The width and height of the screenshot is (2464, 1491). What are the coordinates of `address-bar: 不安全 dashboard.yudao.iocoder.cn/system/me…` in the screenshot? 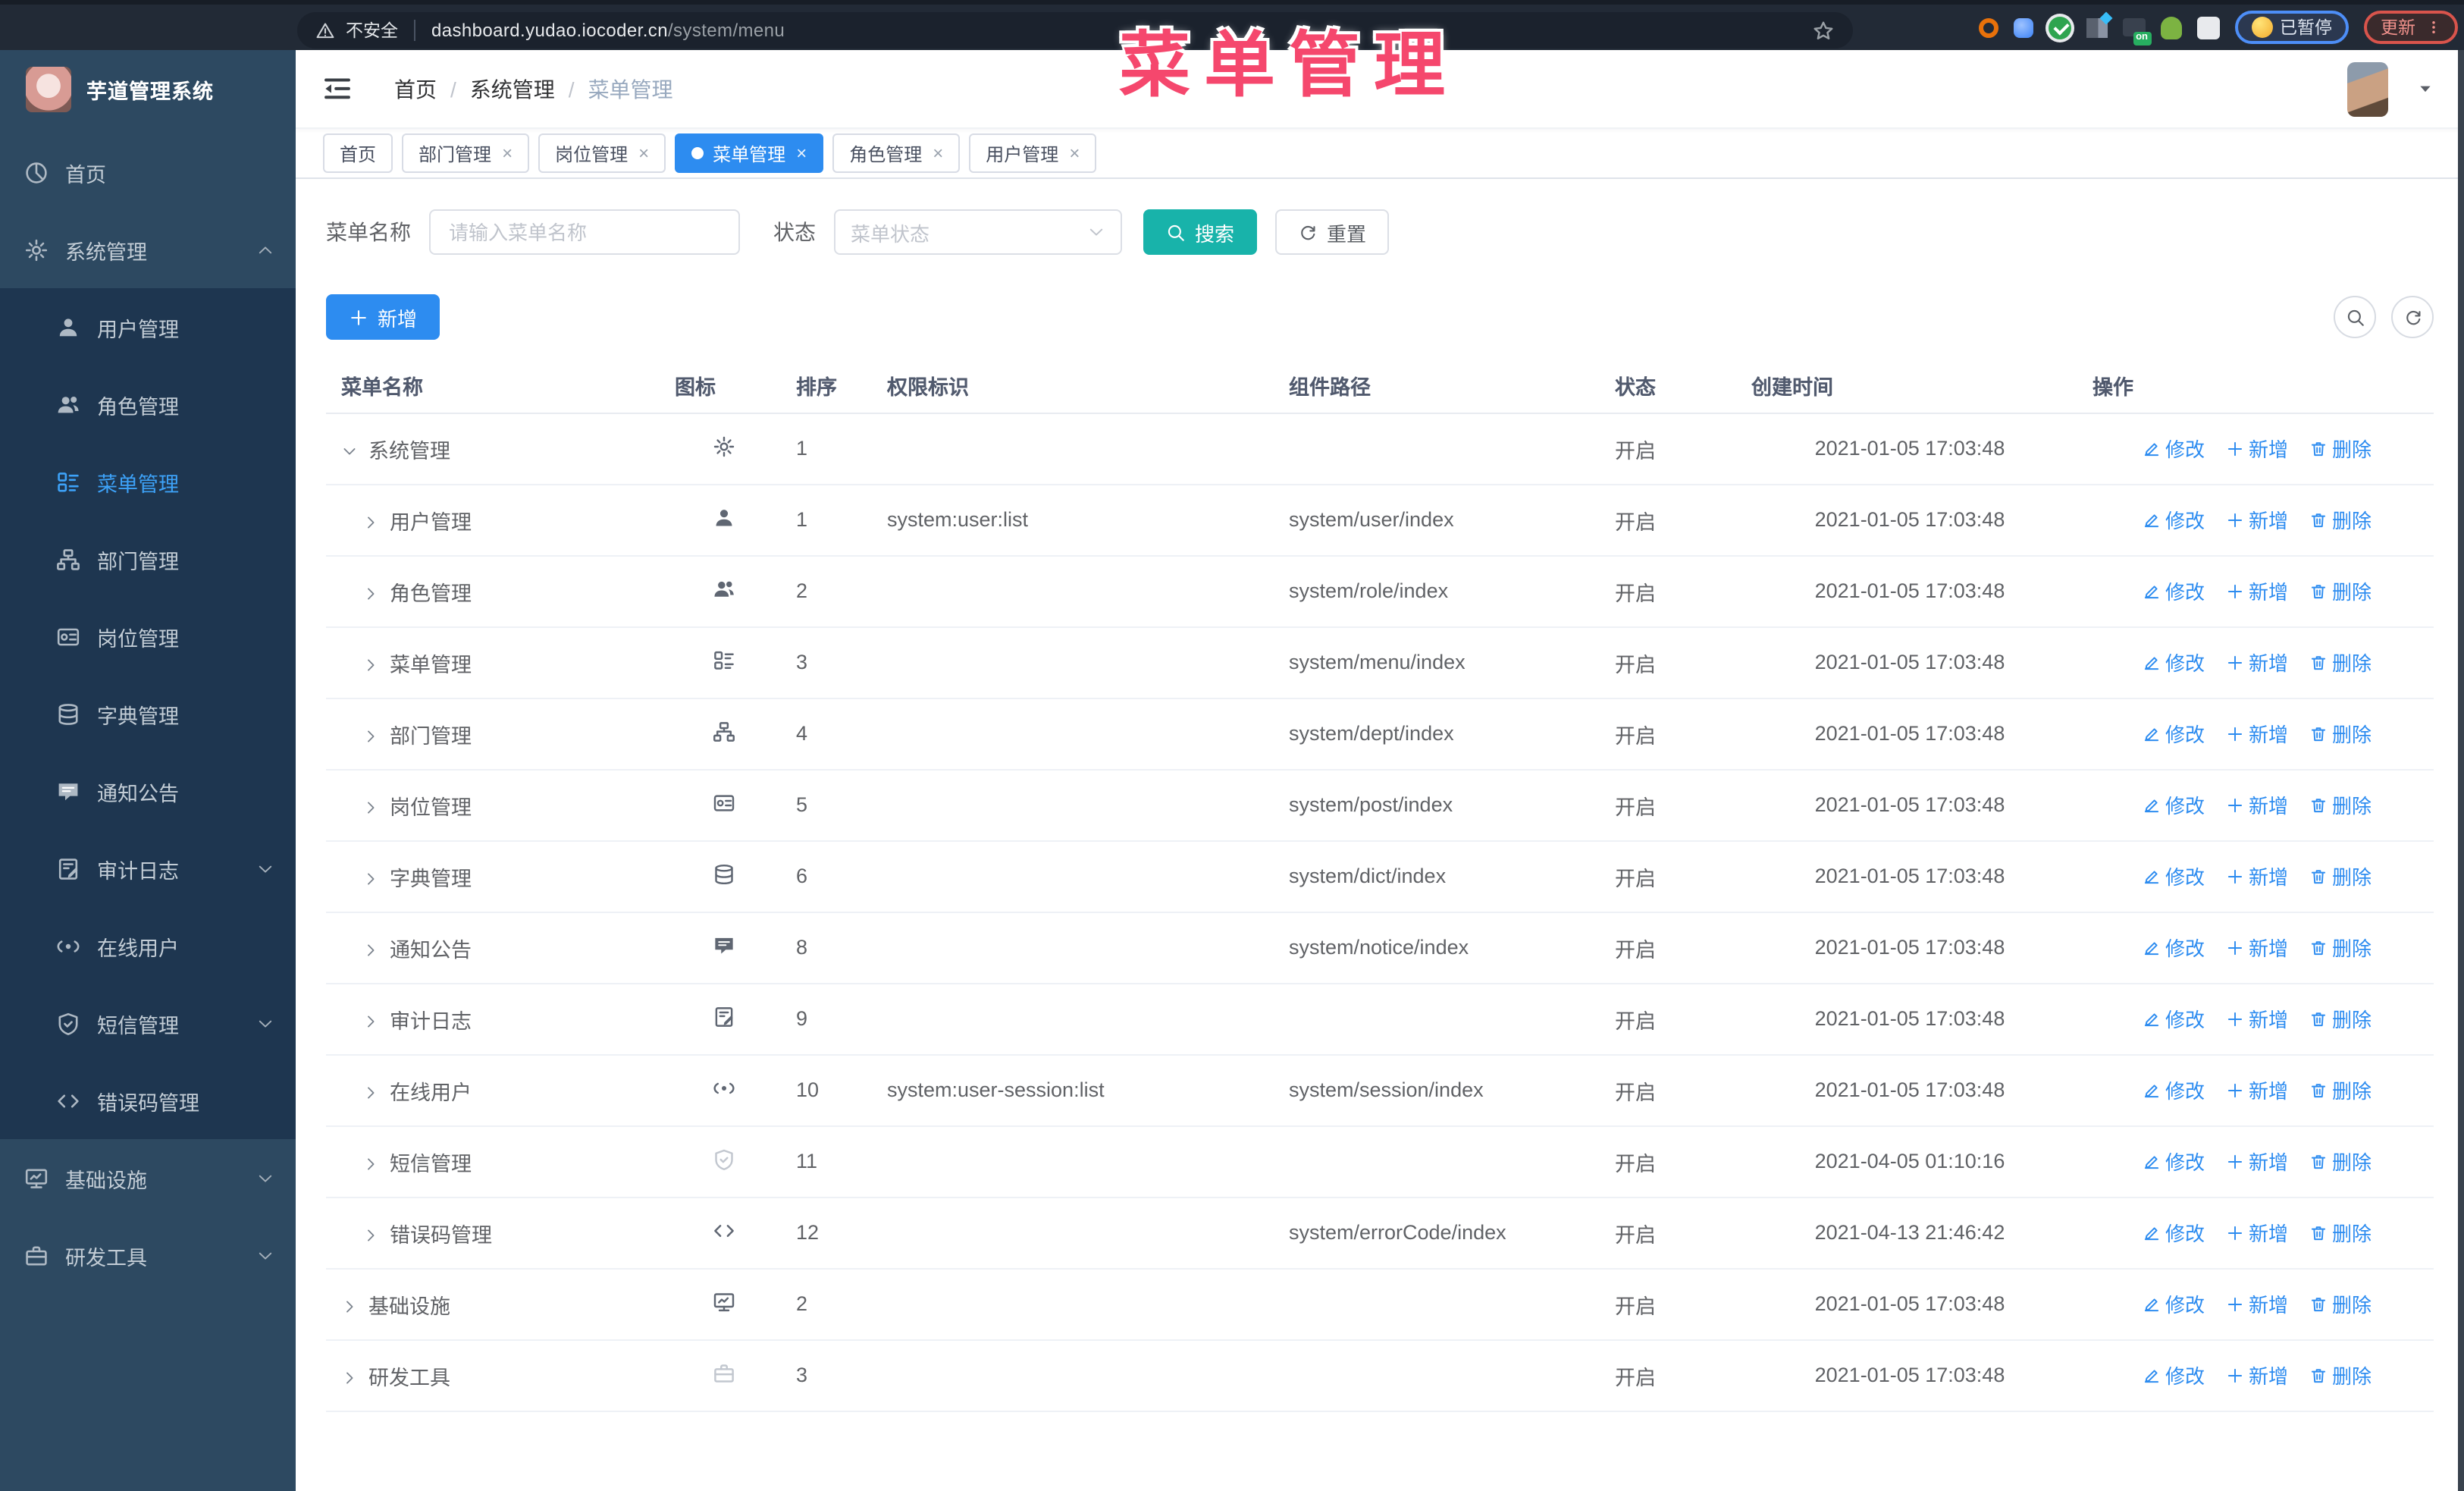 It's located at (1075, 30).